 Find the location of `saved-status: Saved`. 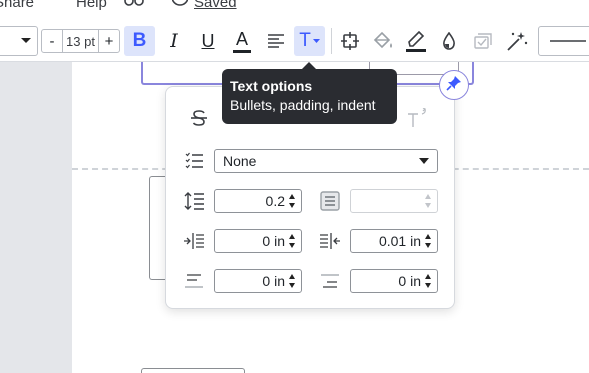

saved-status: Saved is located at coordinates (204, 5).